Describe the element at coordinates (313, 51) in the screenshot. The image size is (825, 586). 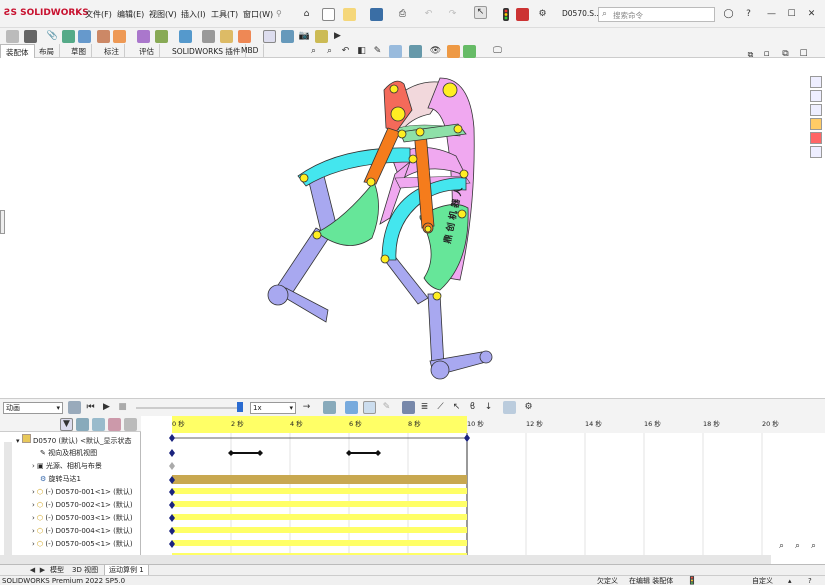
I see `zoom-to-fit-icon: ⌕` at that location.